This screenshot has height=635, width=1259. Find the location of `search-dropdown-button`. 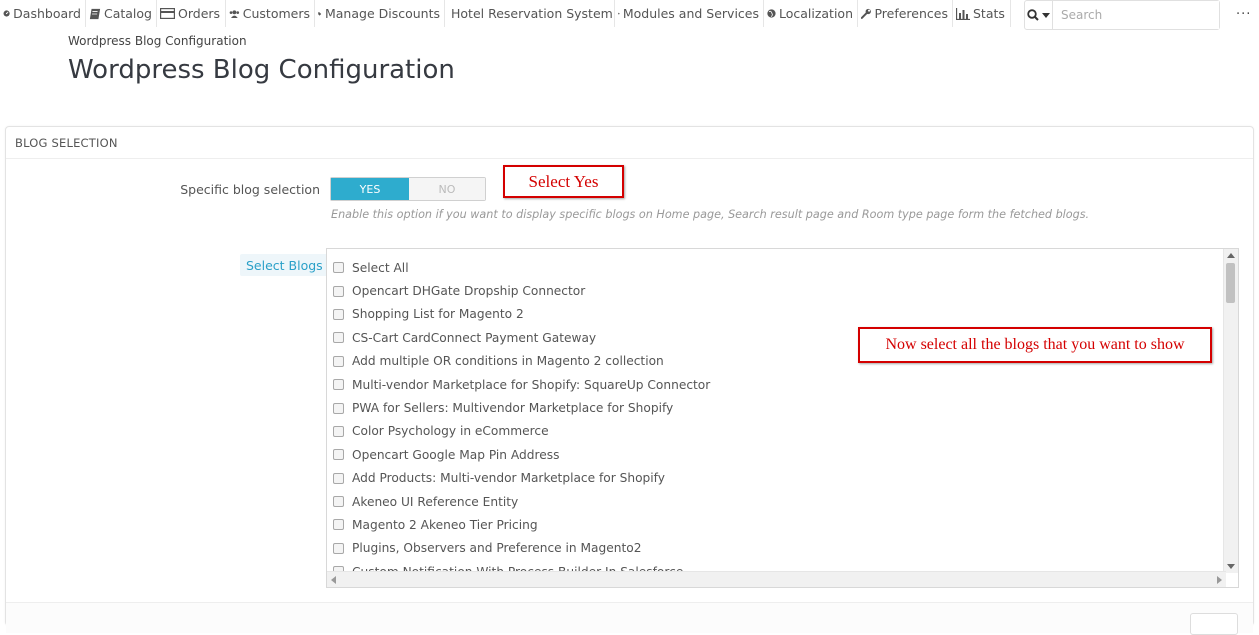

search-dropdown-button is located at coordinates (1039, 15).